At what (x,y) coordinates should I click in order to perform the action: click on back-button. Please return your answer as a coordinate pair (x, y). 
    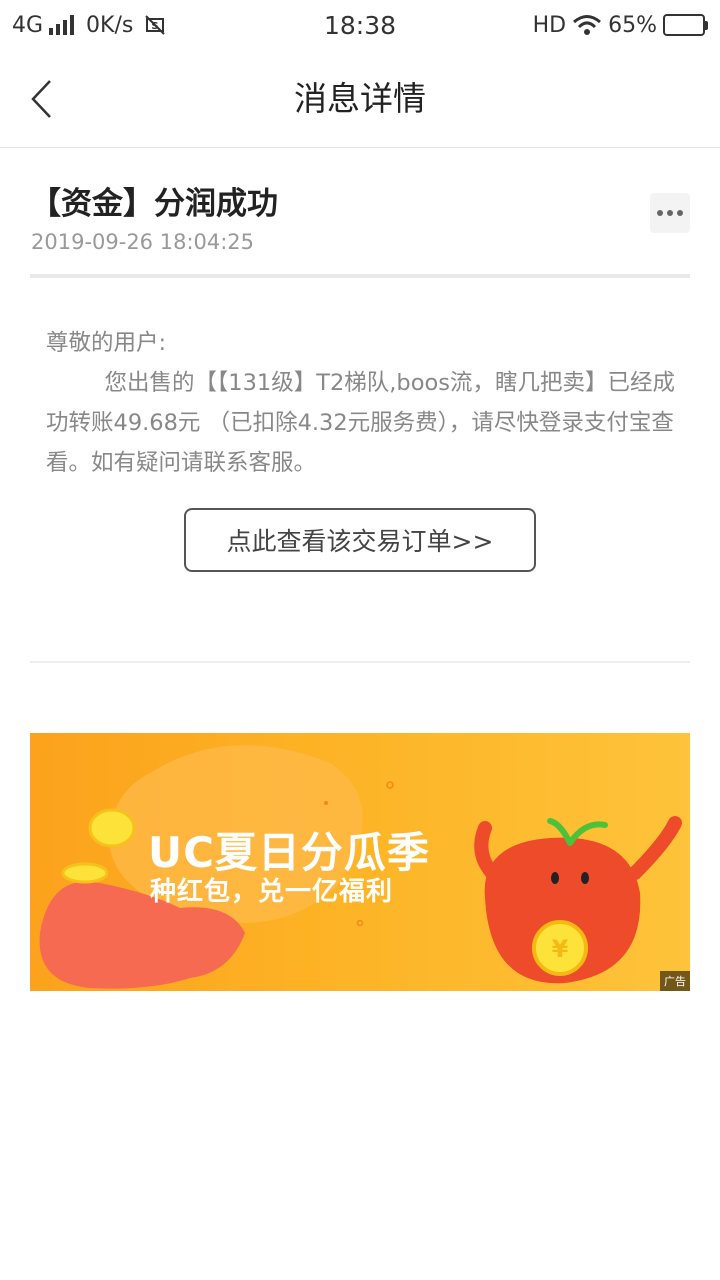
    Looking at the image, I should click on (42, 99).